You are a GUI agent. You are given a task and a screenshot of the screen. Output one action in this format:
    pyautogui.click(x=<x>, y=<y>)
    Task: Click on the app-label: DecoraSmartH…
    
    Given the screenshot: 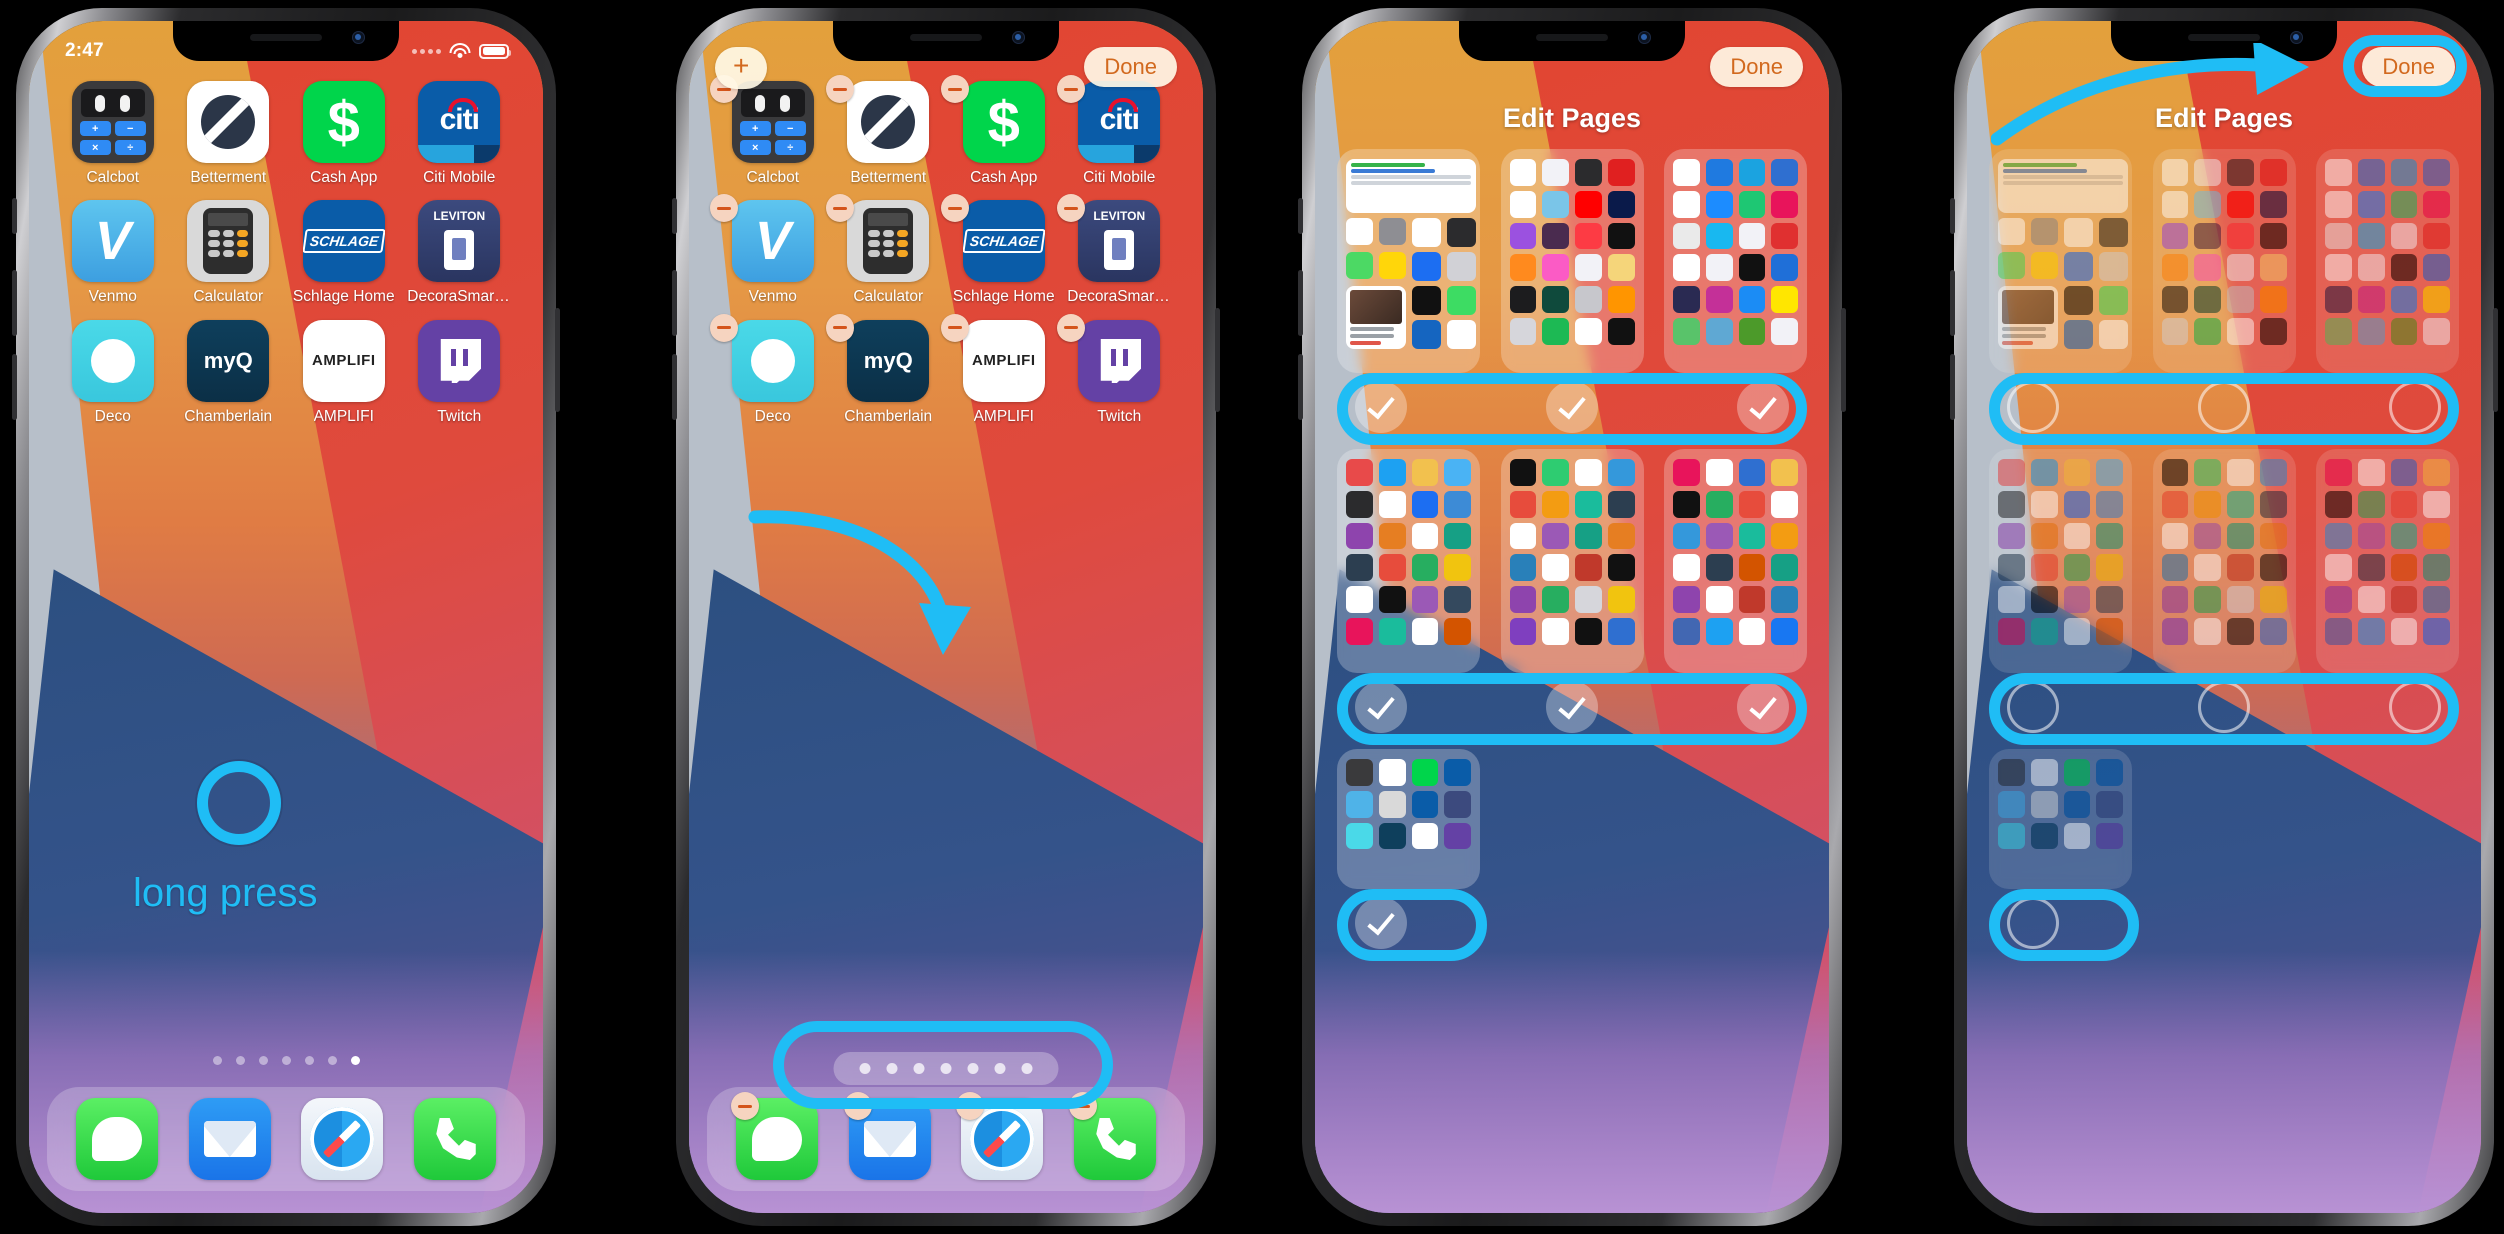 What is the action you would take?
    pyautogui.click(x=459, y=297)
    